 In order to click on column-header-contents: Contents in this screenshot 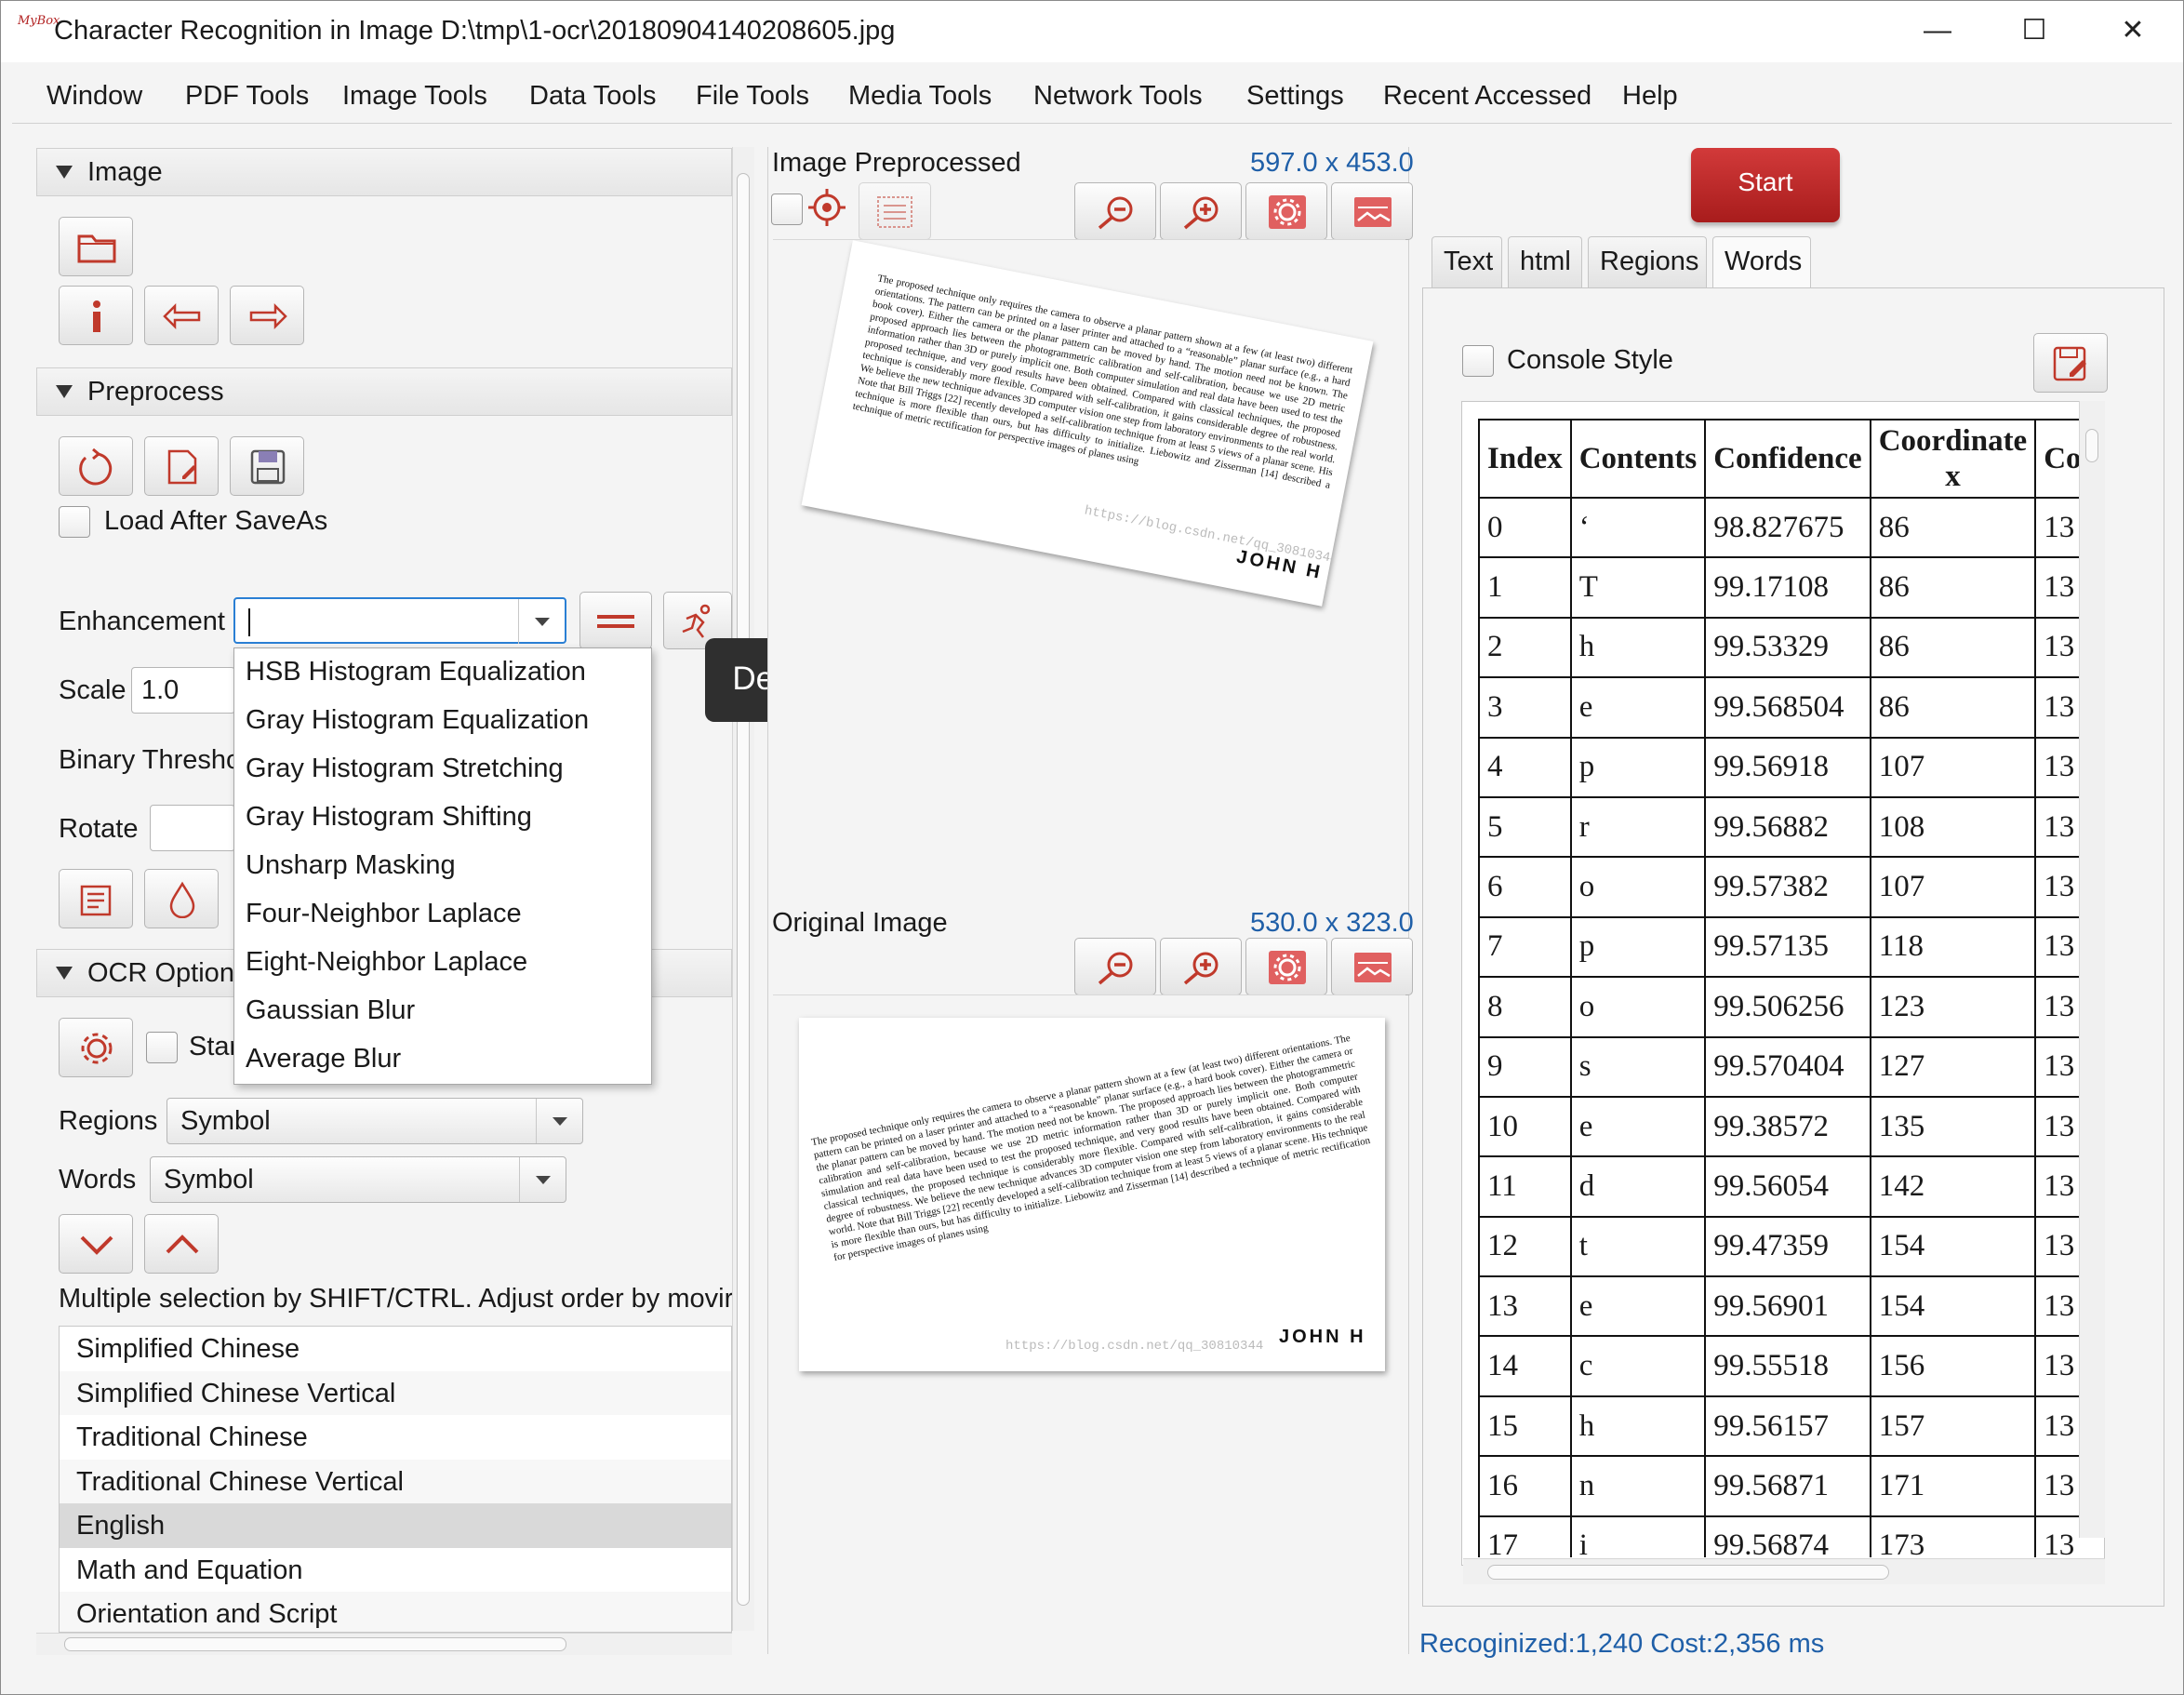, I will do `click(1638, 459)`.